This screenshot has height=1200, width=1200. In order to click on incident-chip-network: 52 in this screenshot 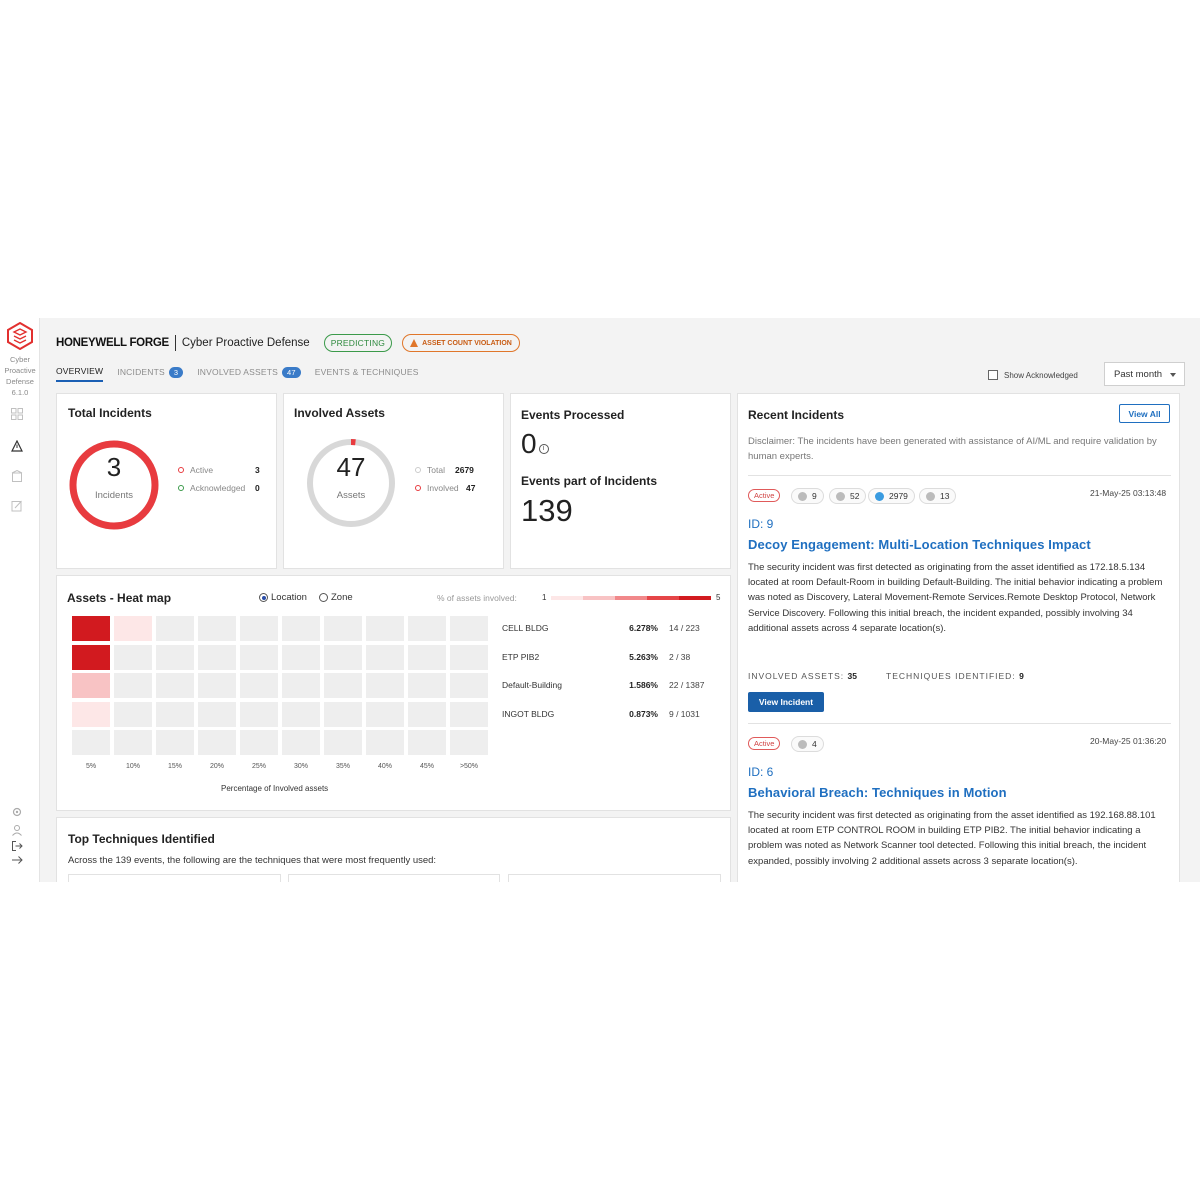, I will do `click(848, 496)`.